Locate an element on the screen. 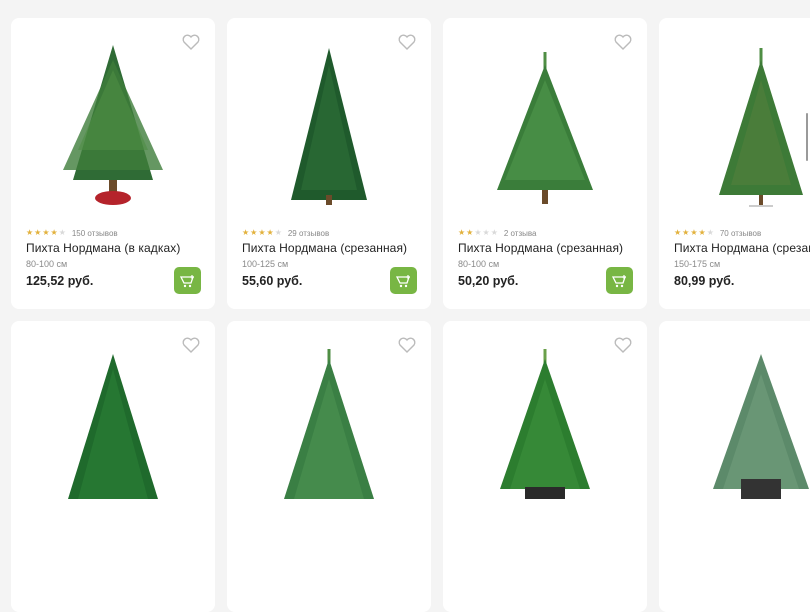 The width and height of the screenshot is (810, 612). rating: ★ ★ ★ ★ ★ 70 отзывов is located at coordinates (717, 233).